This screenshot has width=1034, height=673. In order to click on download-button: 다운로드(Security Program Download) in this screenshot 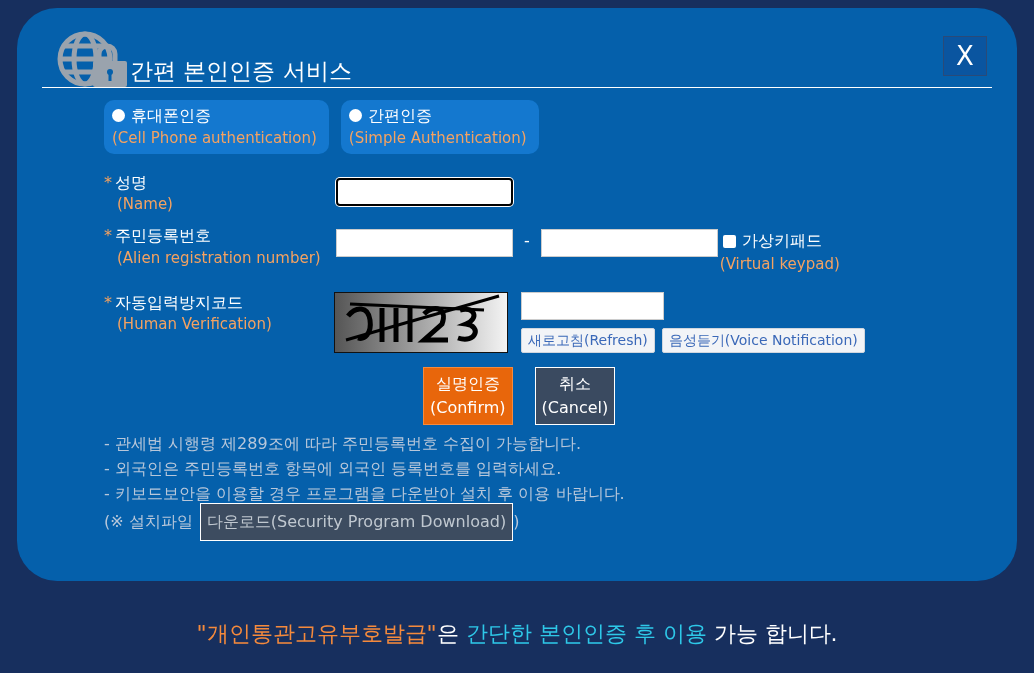, I will do `click(356, 521)`.